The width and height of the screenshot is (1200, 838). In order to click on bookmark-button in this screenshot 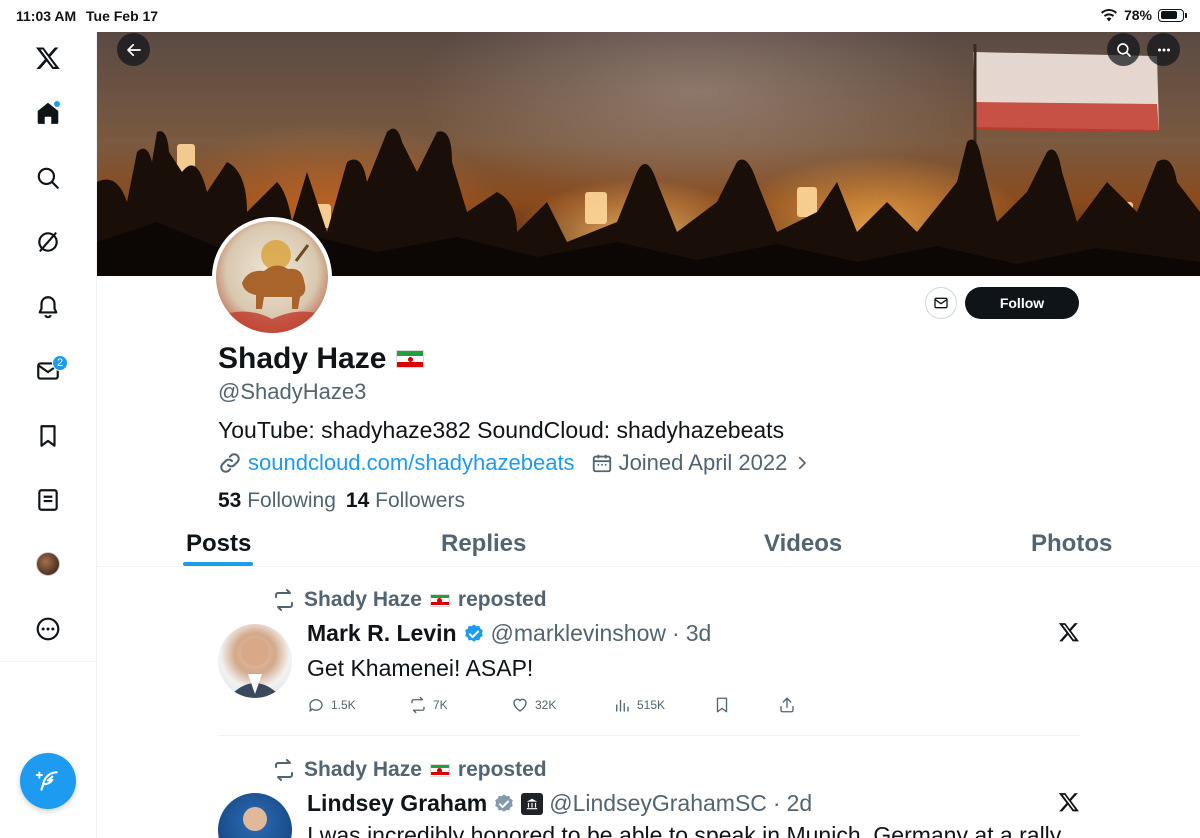, I will do `click(722, 705)`.